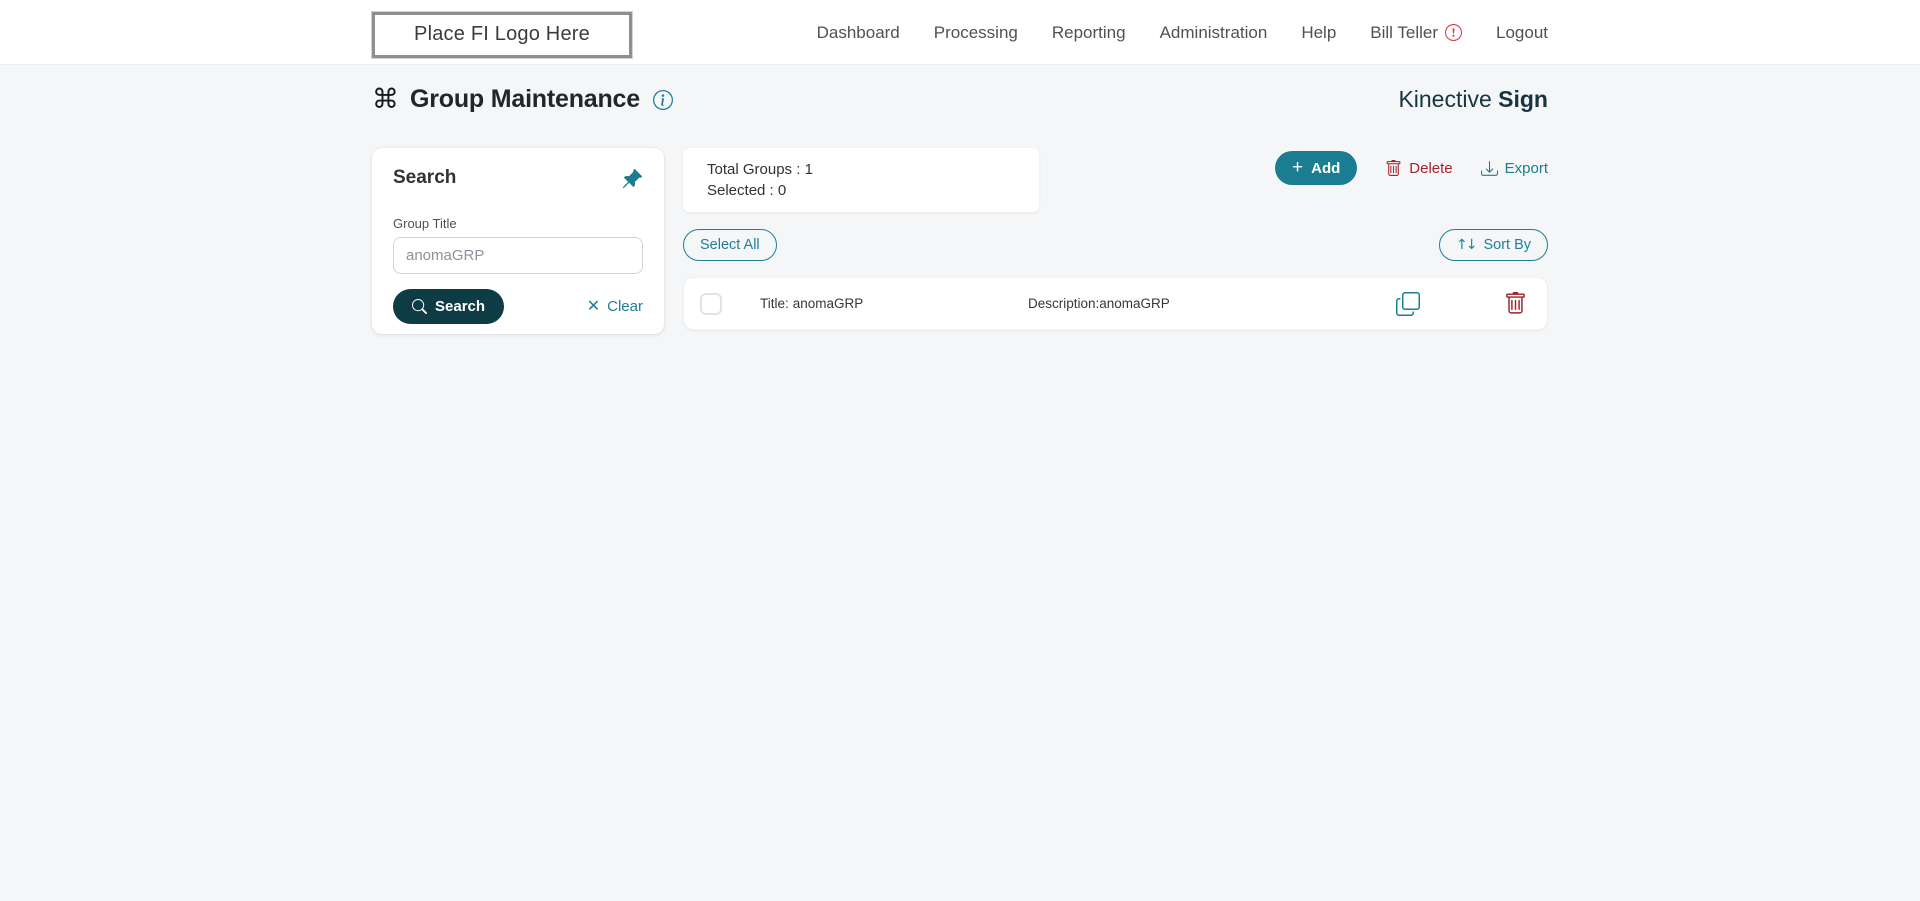 This screenshot has width=1920, height=901. I want to click on clear-x-icon: ✕, so click(593, 306).